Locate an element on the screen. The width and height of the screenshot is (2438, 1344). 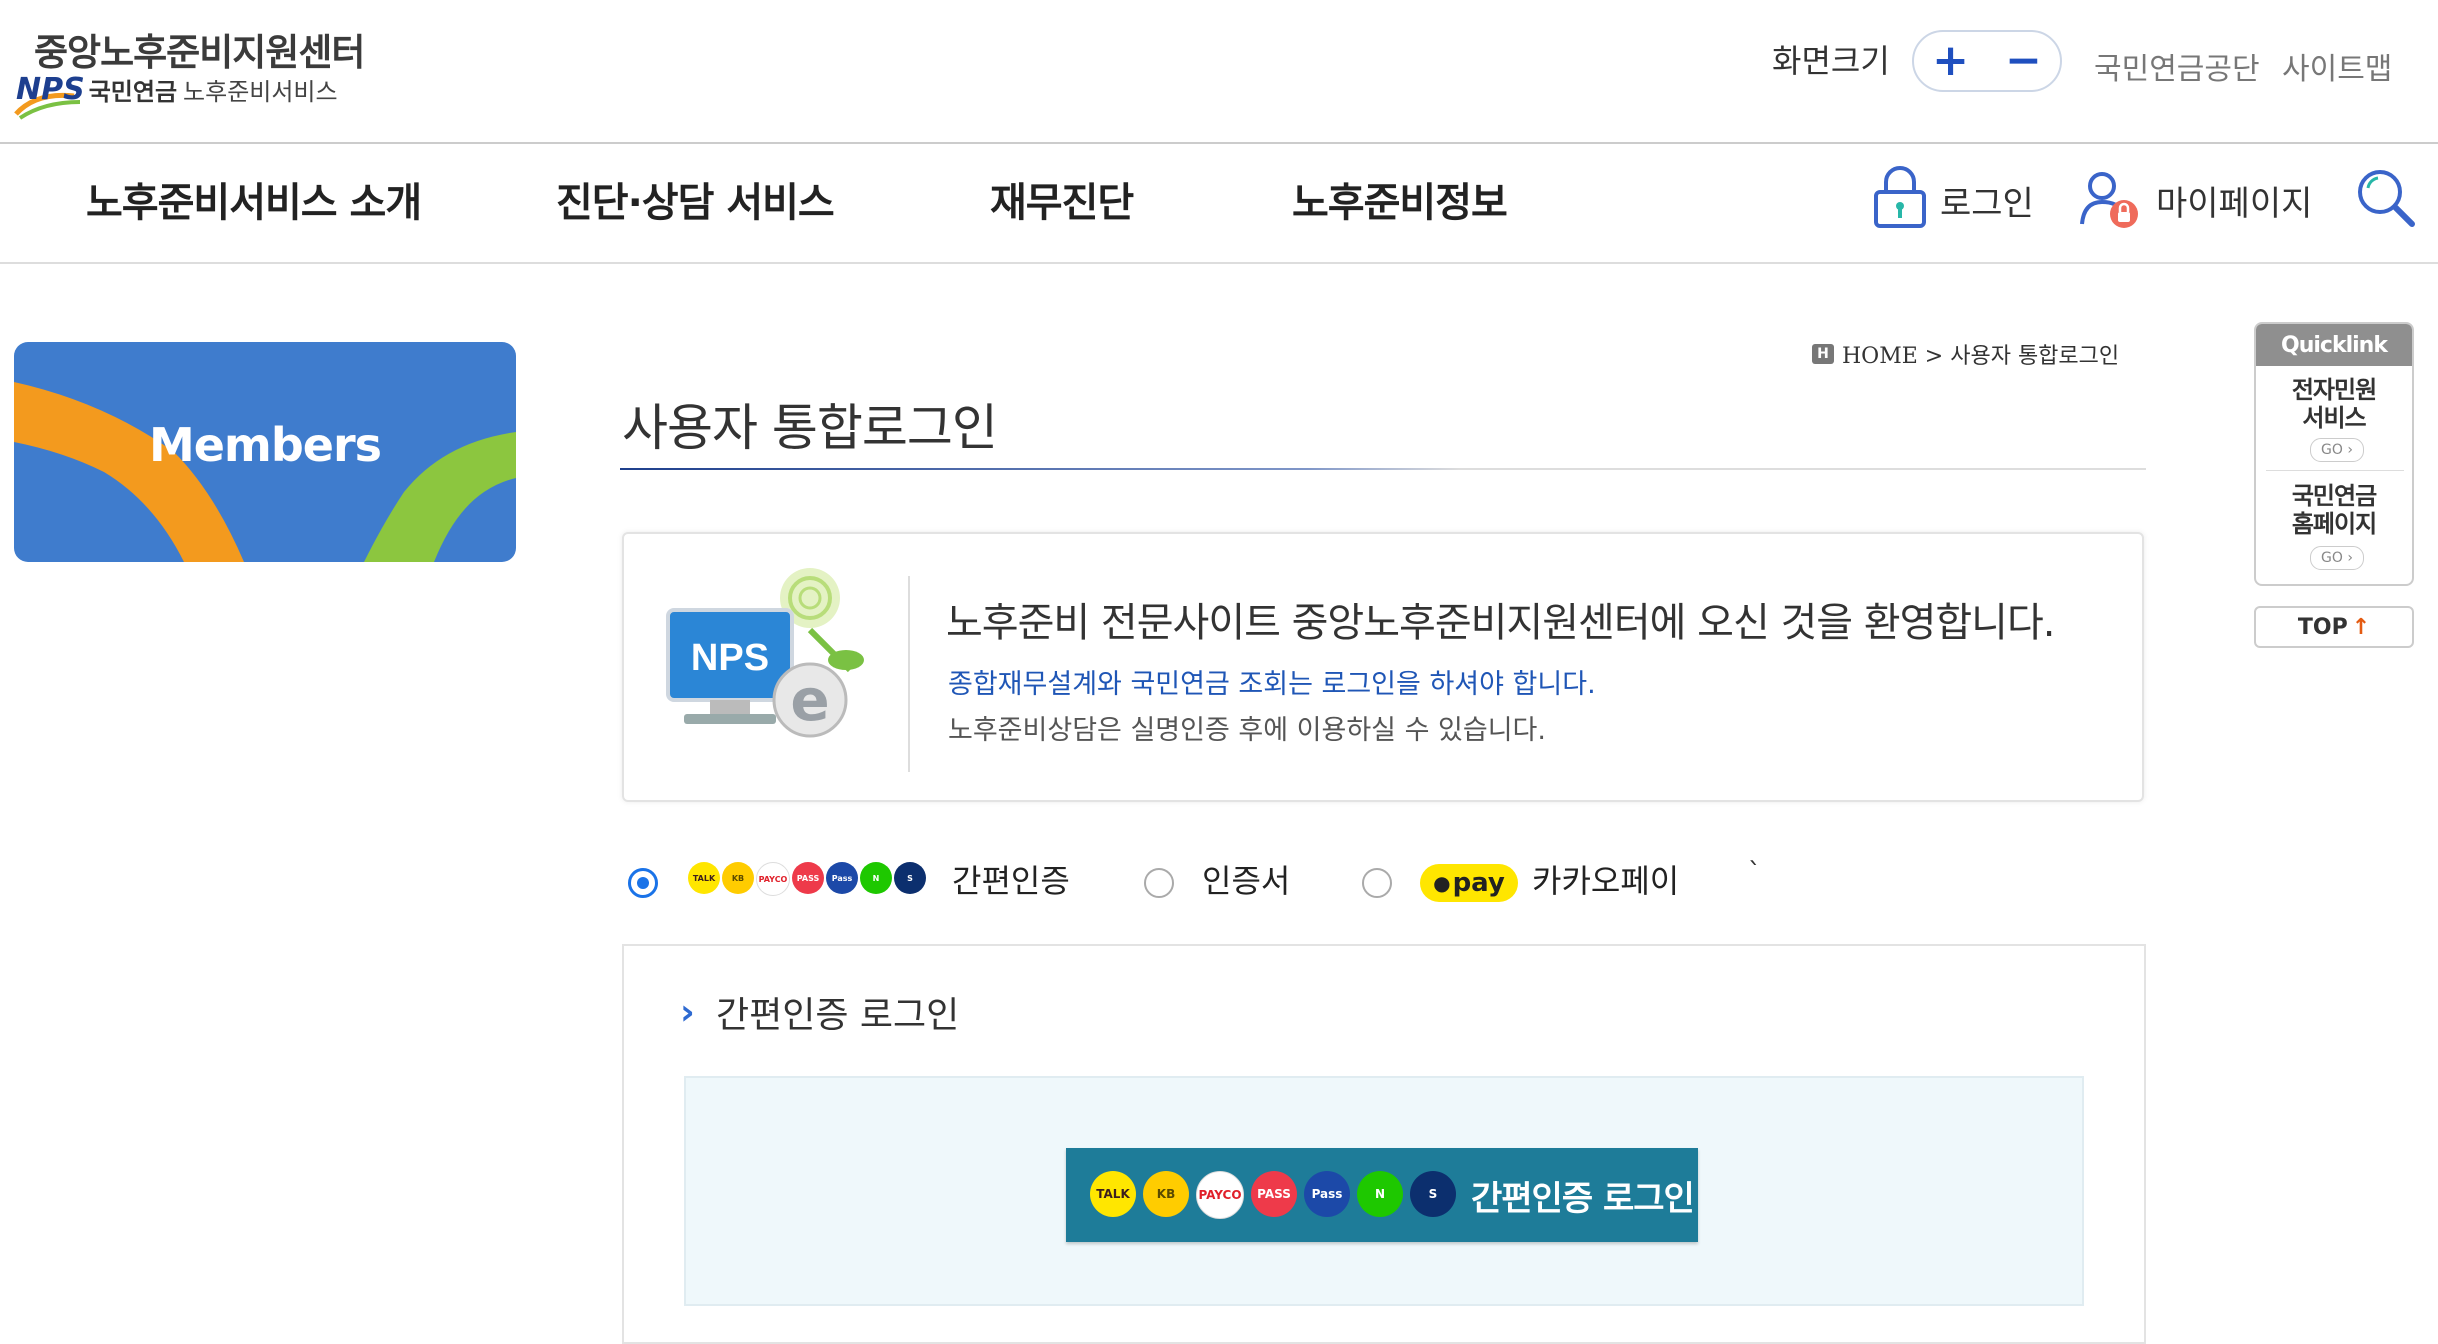
mypage-link: 마이페이지 is located at coordinates (2234, 200).